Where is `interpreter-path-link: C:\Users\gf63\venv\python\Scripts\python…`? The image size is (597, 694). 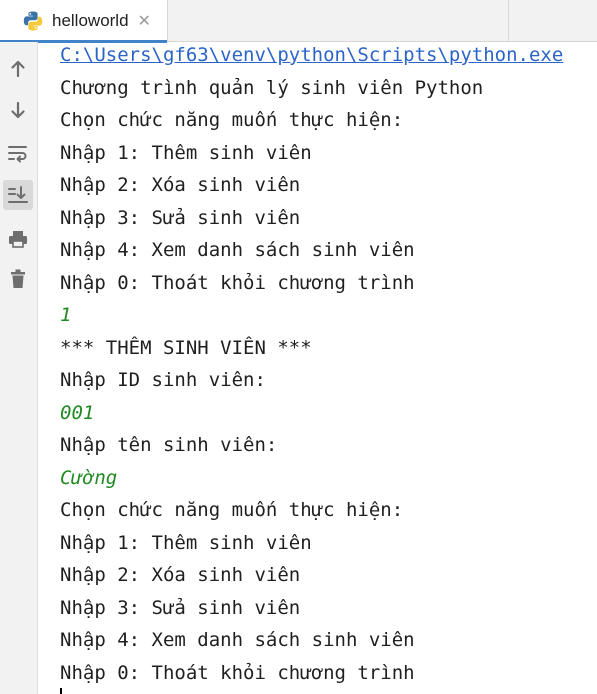
interpreter-path-link: C:\Users\gf63\venv\python\Scripts\python… is located at coordinates (311, 55).